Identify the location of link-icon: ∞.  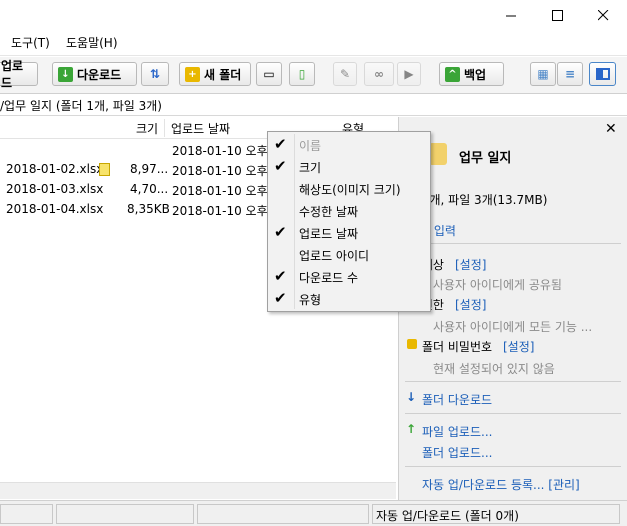
(379, 74).